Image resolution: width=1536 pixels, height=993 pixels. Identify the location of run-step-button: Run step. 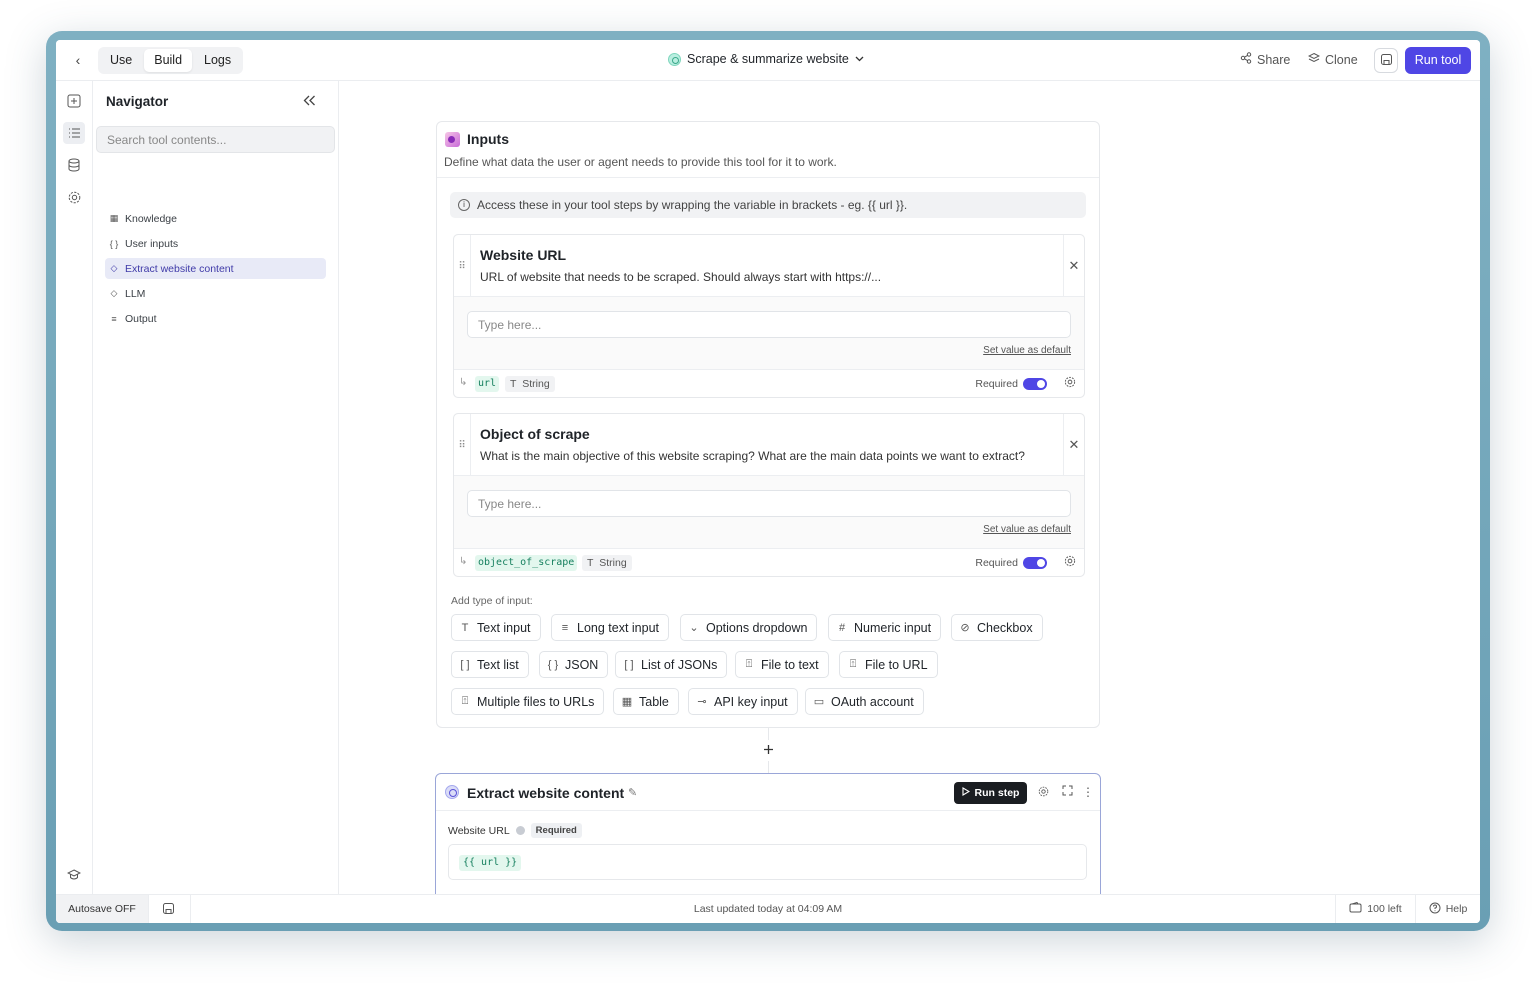
(990, 793).